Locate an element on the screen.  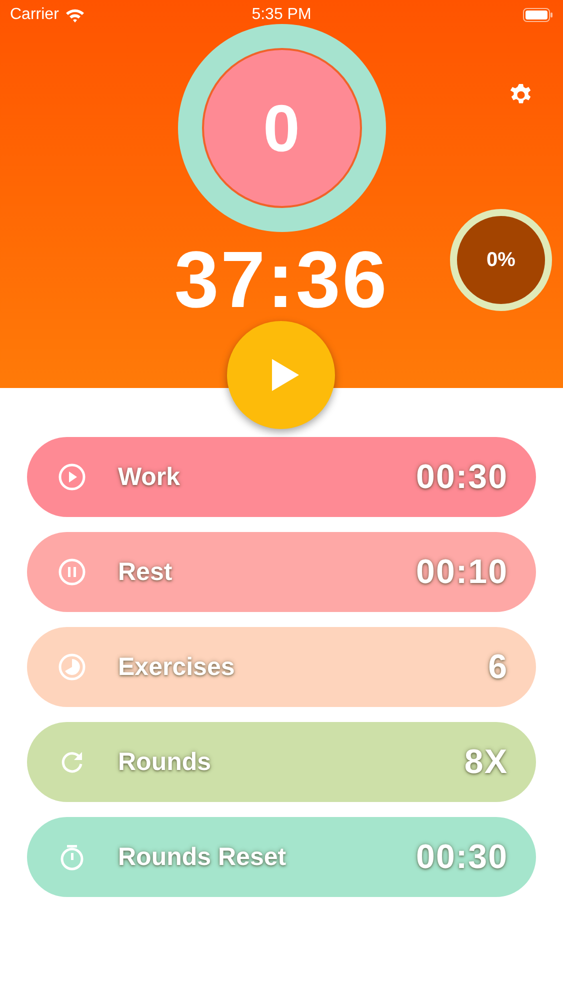
battery-icon is located at coordinates (538, 15).